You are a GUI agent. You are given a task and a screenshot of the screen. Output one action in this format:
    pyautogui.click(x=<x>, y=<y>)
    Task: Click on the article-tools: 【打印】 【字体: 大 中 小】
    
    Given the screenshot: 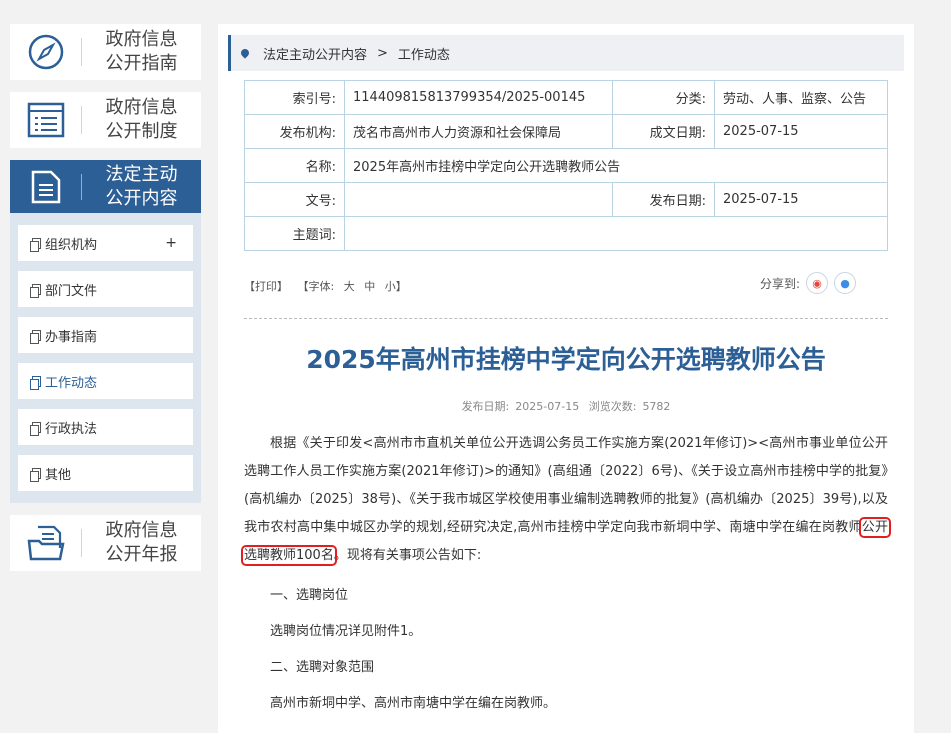 What is the action you would take?
    pyautogui.click(x=328, y=286)
    